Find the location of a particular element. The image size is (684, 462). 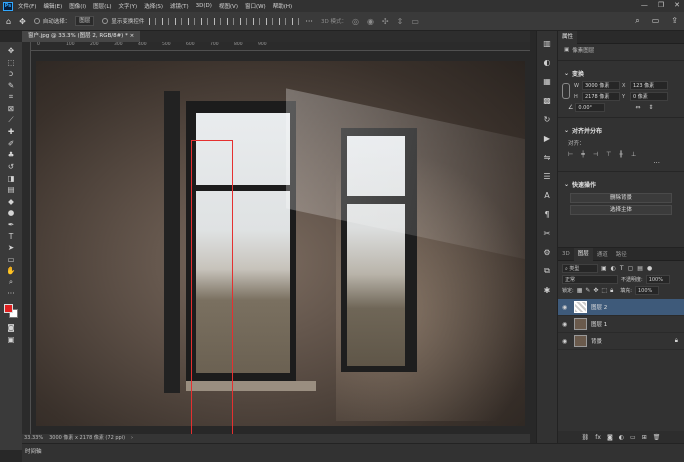

layer-name: 图层 2 is located at coordinates (637, 307).